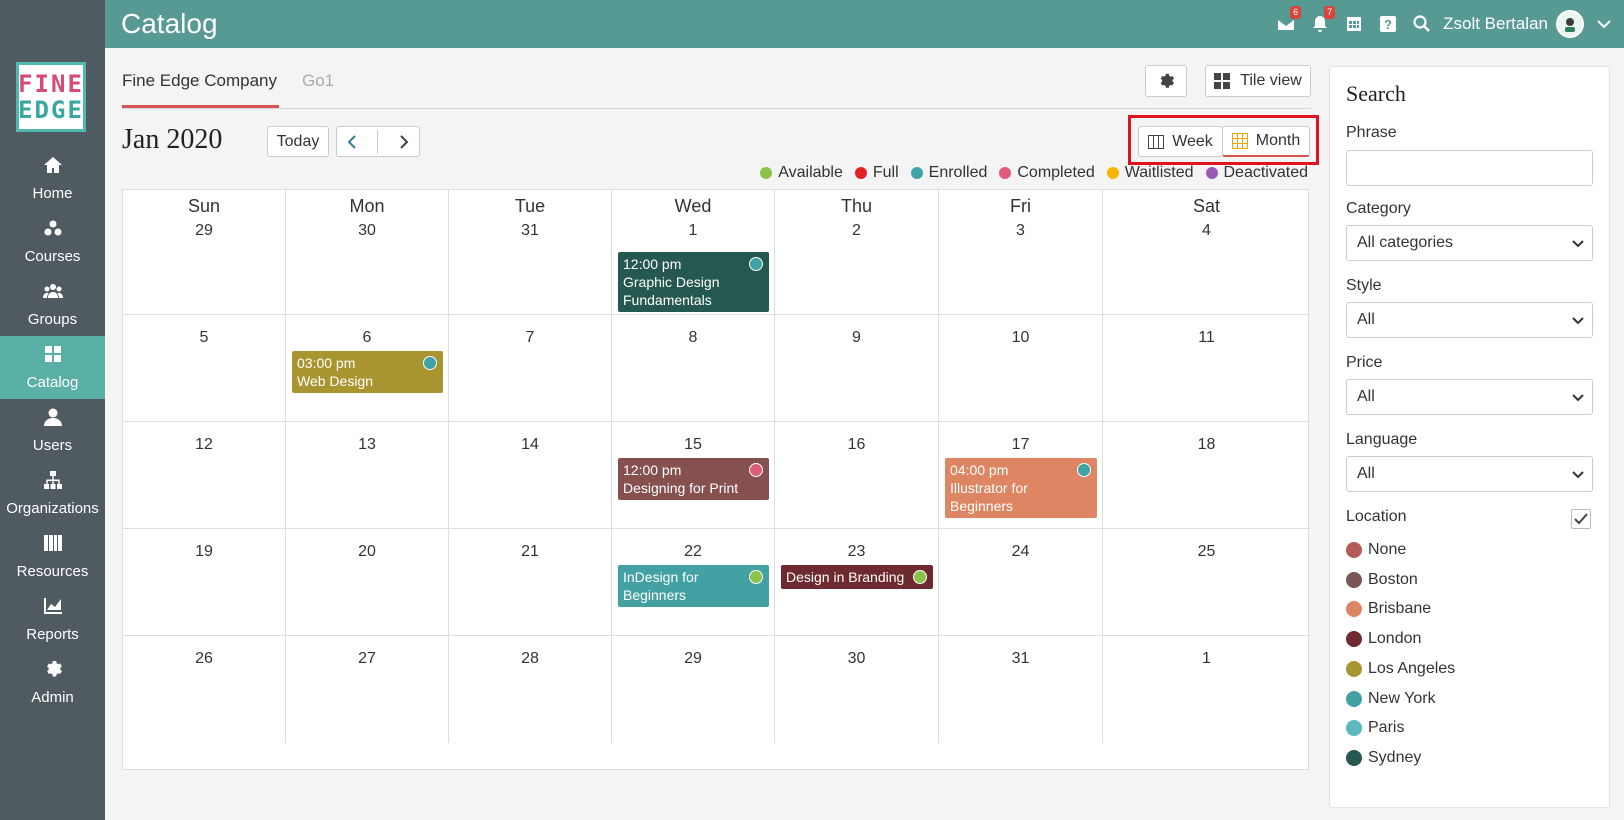  What do you see at coordinates (530, 252) in the screenshot?
I see `day-cell: Tue 31` at bounding box center [530, 252].